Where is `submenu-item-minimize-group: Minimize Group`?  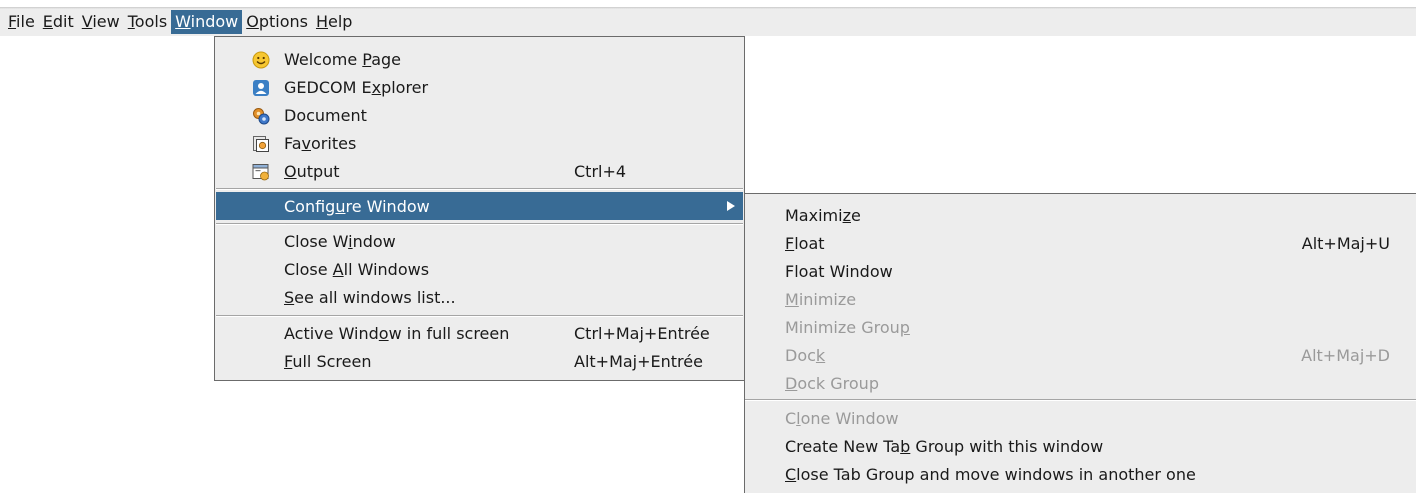
submenu-item-minimize-group: Minimize Group is located at coordinates (1080, 327).